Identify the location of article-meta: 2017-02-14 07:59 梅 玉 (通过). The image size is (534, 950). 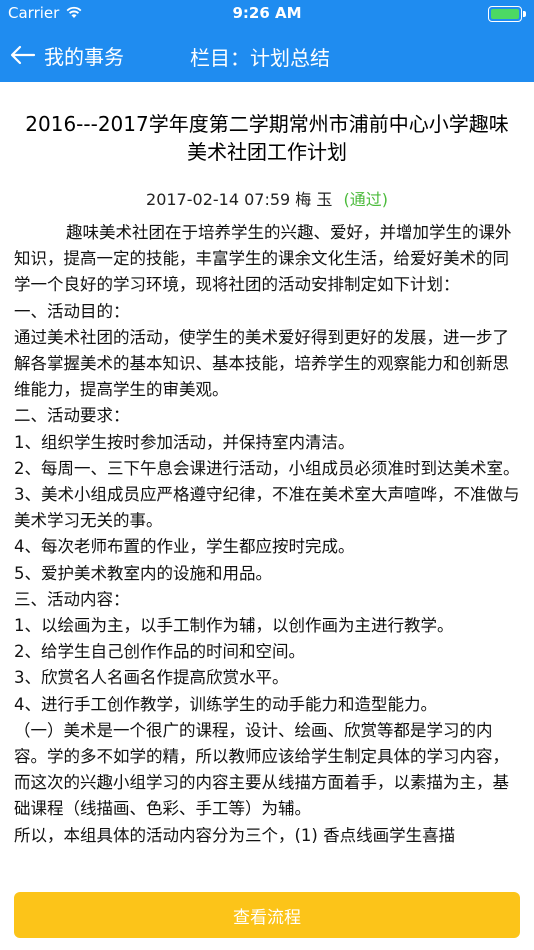
(267, 200).